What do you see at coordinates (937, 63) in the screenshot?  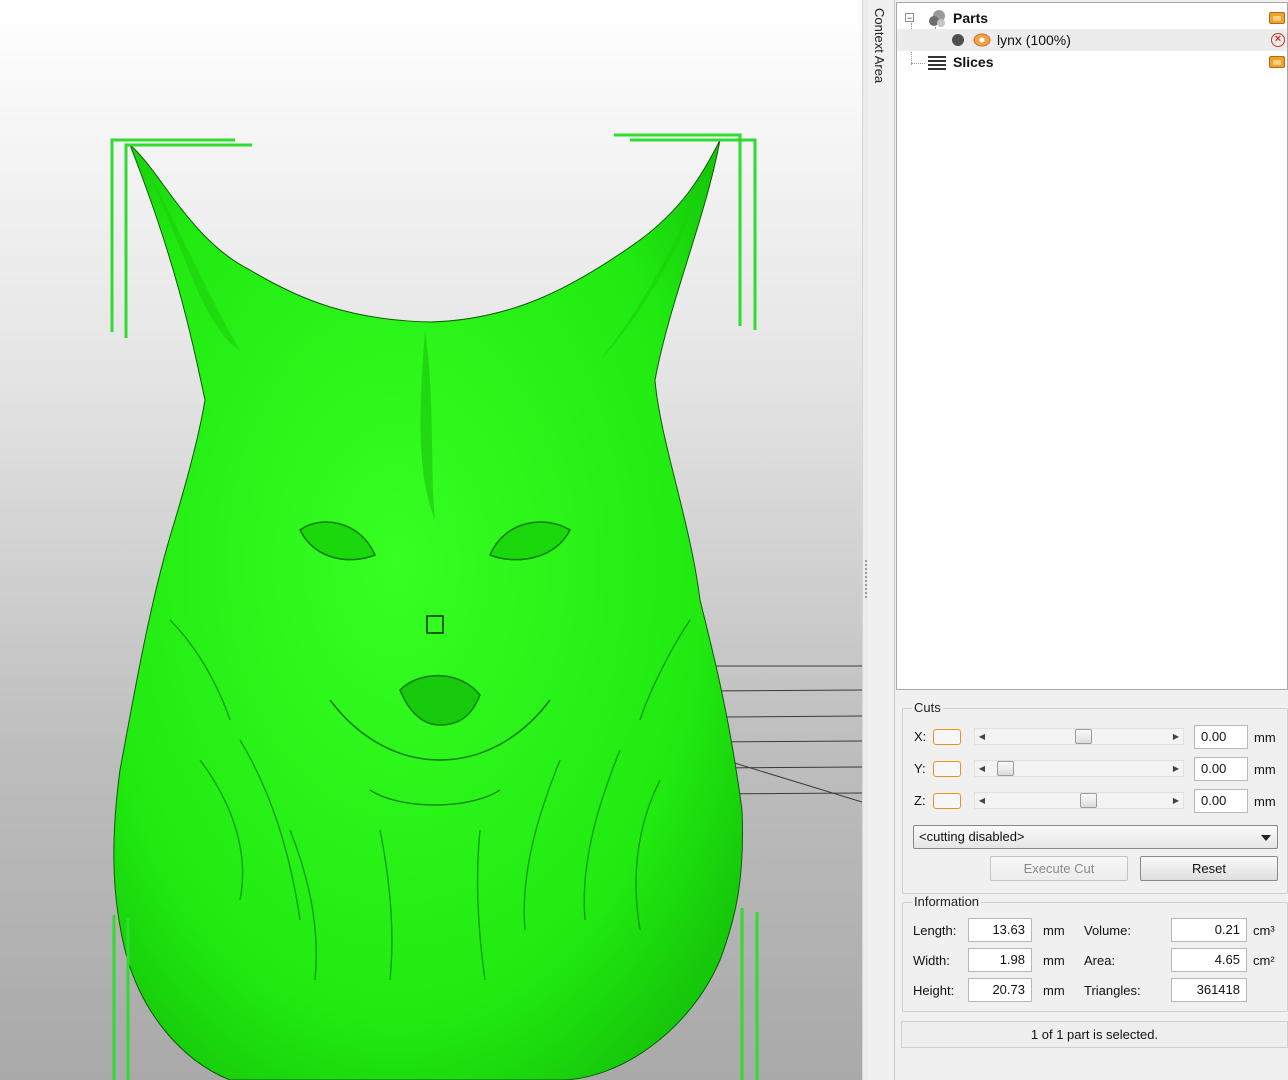 I see `slices-icon` at bounding box center [937, 63].